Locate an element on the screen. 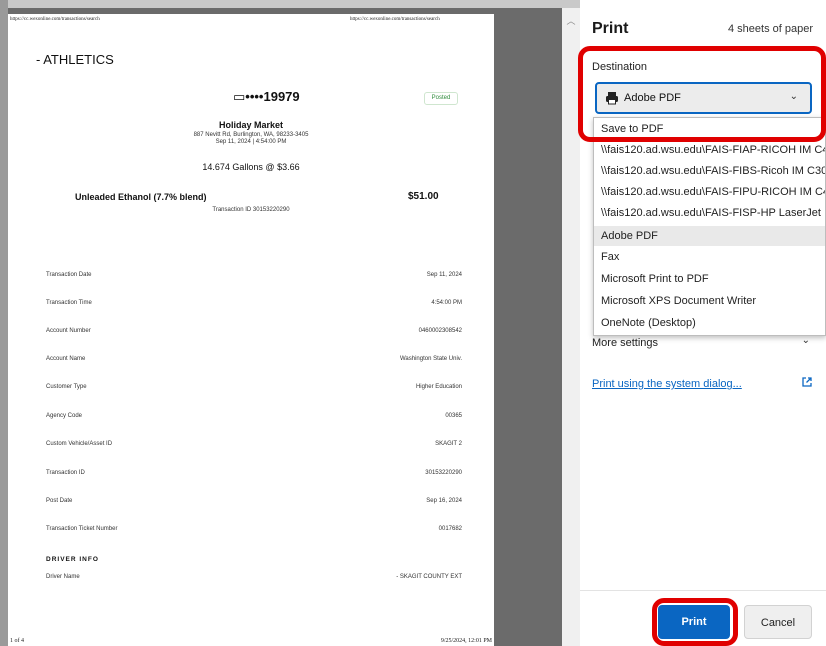 Image resolution: width=826 pixels, height=646 pixels. detail-value: 30153220290 is located at coordinates (443, 473).